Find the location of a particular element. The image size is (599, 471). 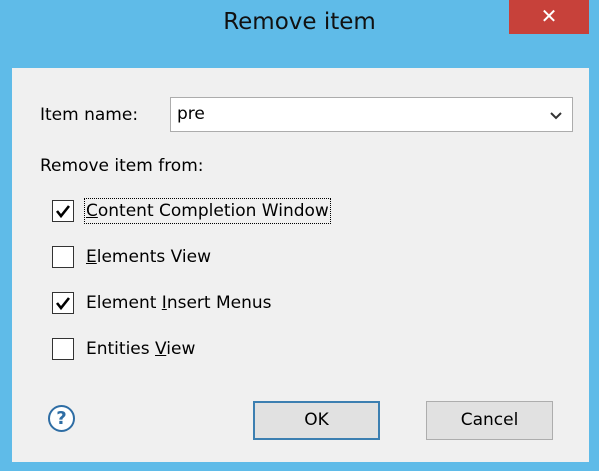

option-label-prefix: Element is located at coordinates (124, 303).